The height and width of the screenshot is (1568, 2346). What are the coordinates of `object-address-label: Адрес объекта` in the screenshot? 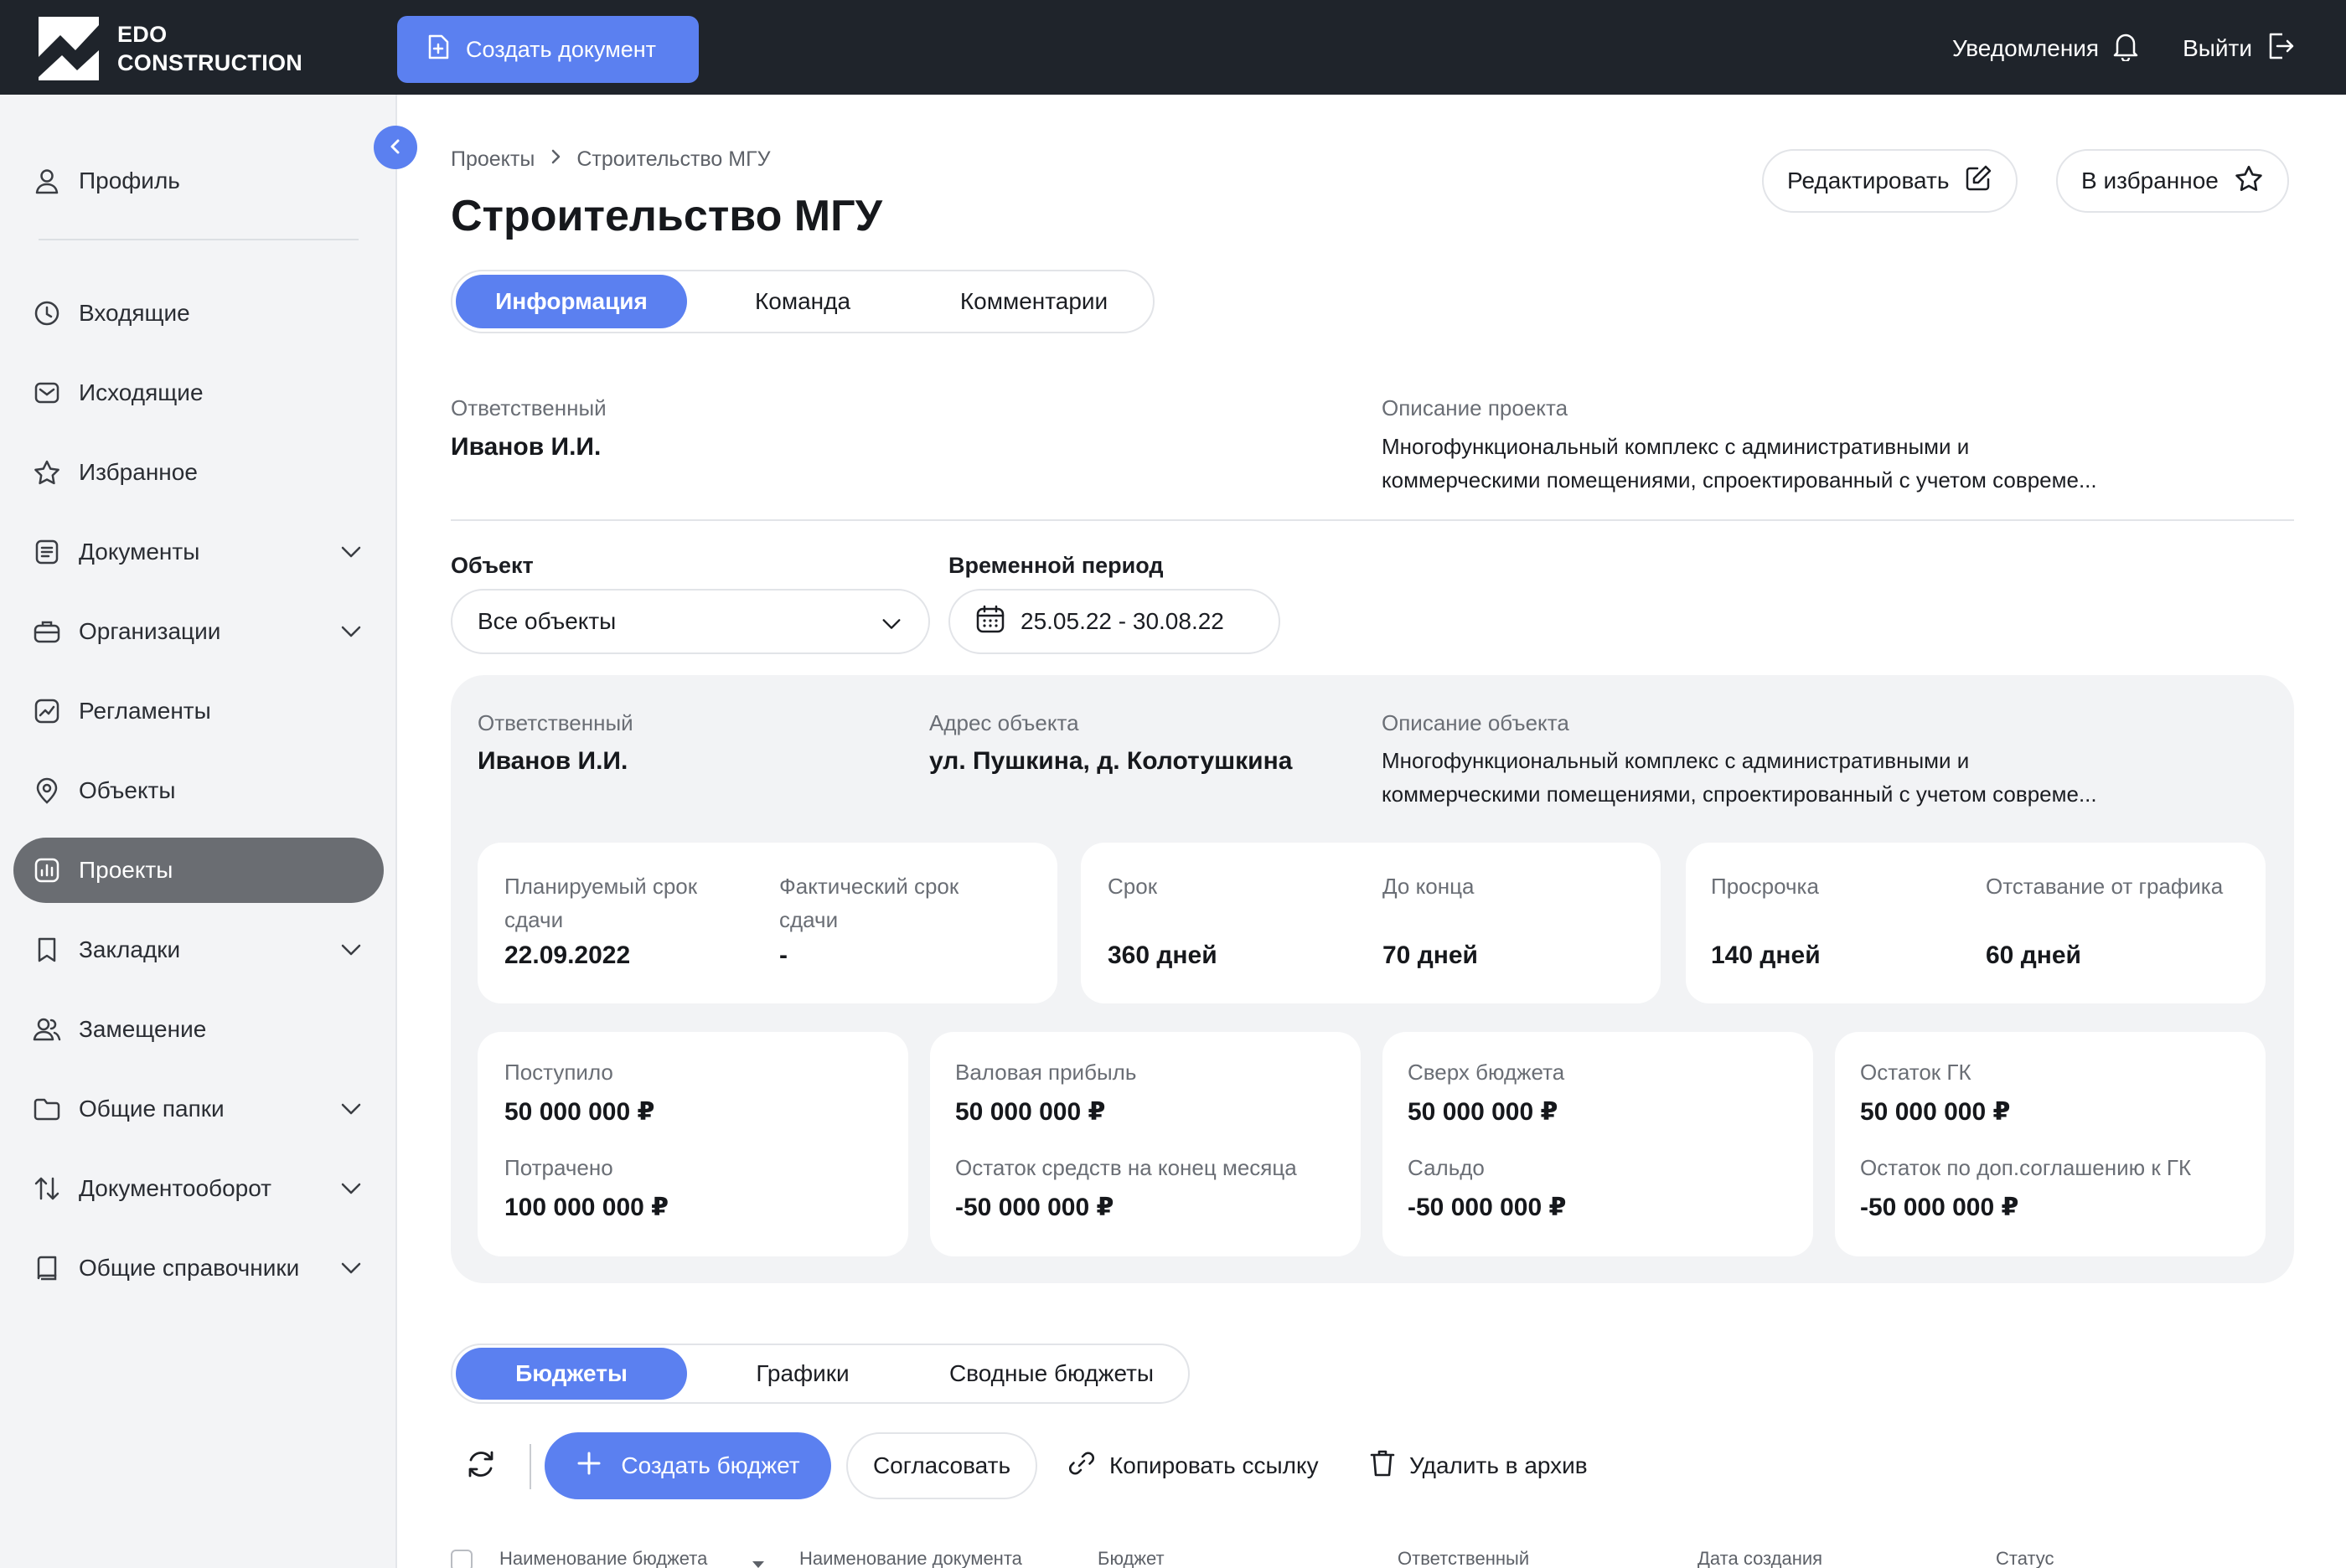 It's located at (1004, 722).